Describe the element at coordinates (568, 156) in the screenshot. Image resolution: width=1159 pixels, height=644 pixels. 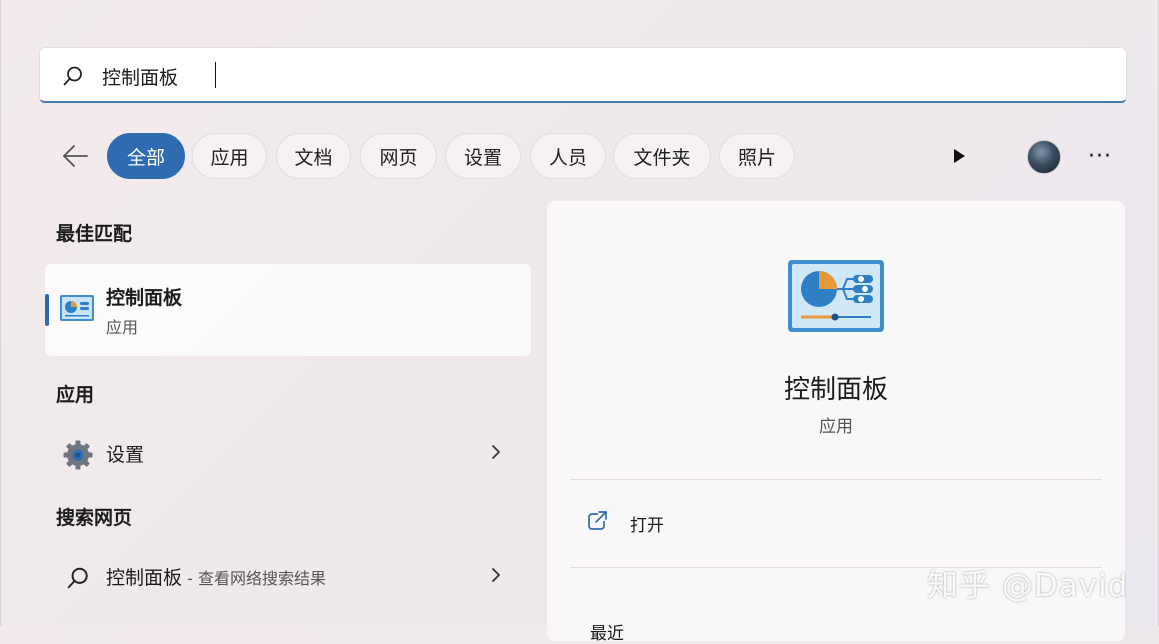
I see `filter-chip-people: 人员` at that location.